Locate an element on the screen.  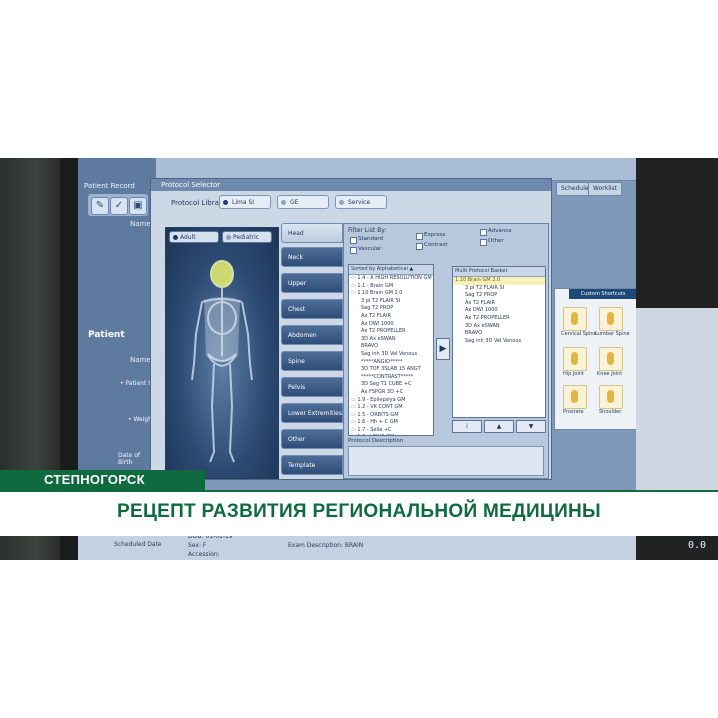
prostate-icon is located at coordinates (575, 397).